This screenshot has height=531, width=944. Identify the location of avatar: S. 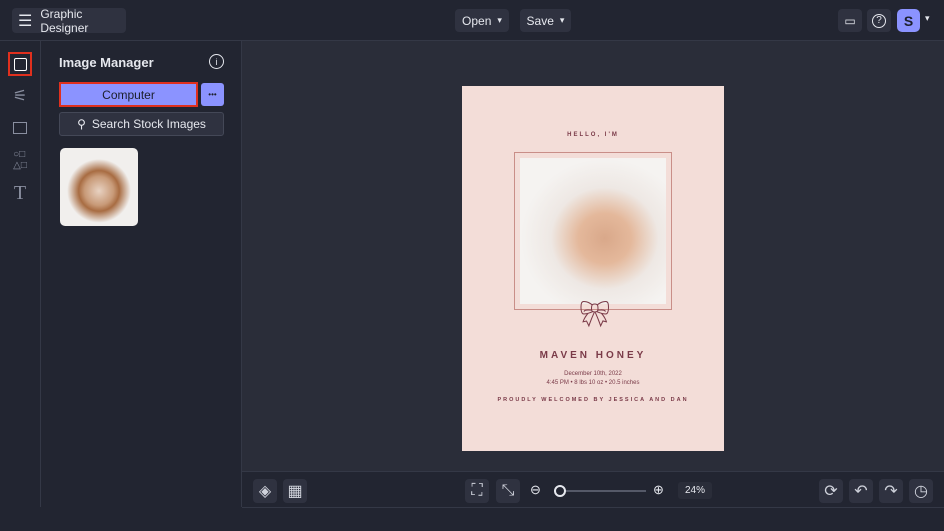
(908, 20).